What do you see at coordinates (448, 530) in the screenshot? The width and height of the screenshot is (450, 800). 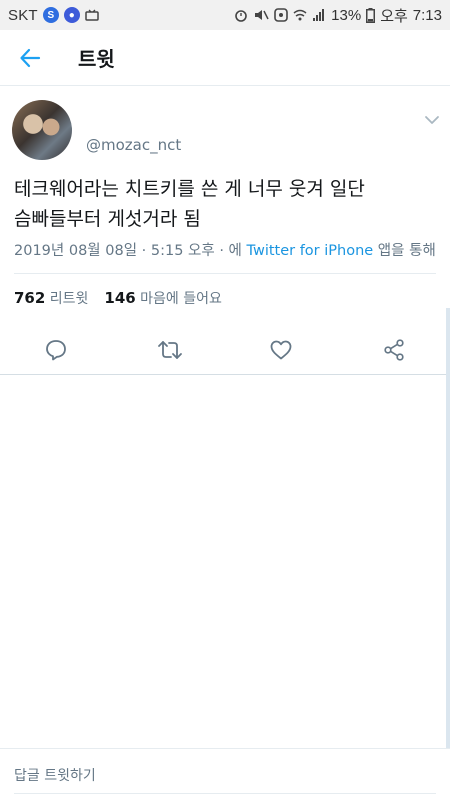 I see `scrollbar` at bounding box center [448, 530].